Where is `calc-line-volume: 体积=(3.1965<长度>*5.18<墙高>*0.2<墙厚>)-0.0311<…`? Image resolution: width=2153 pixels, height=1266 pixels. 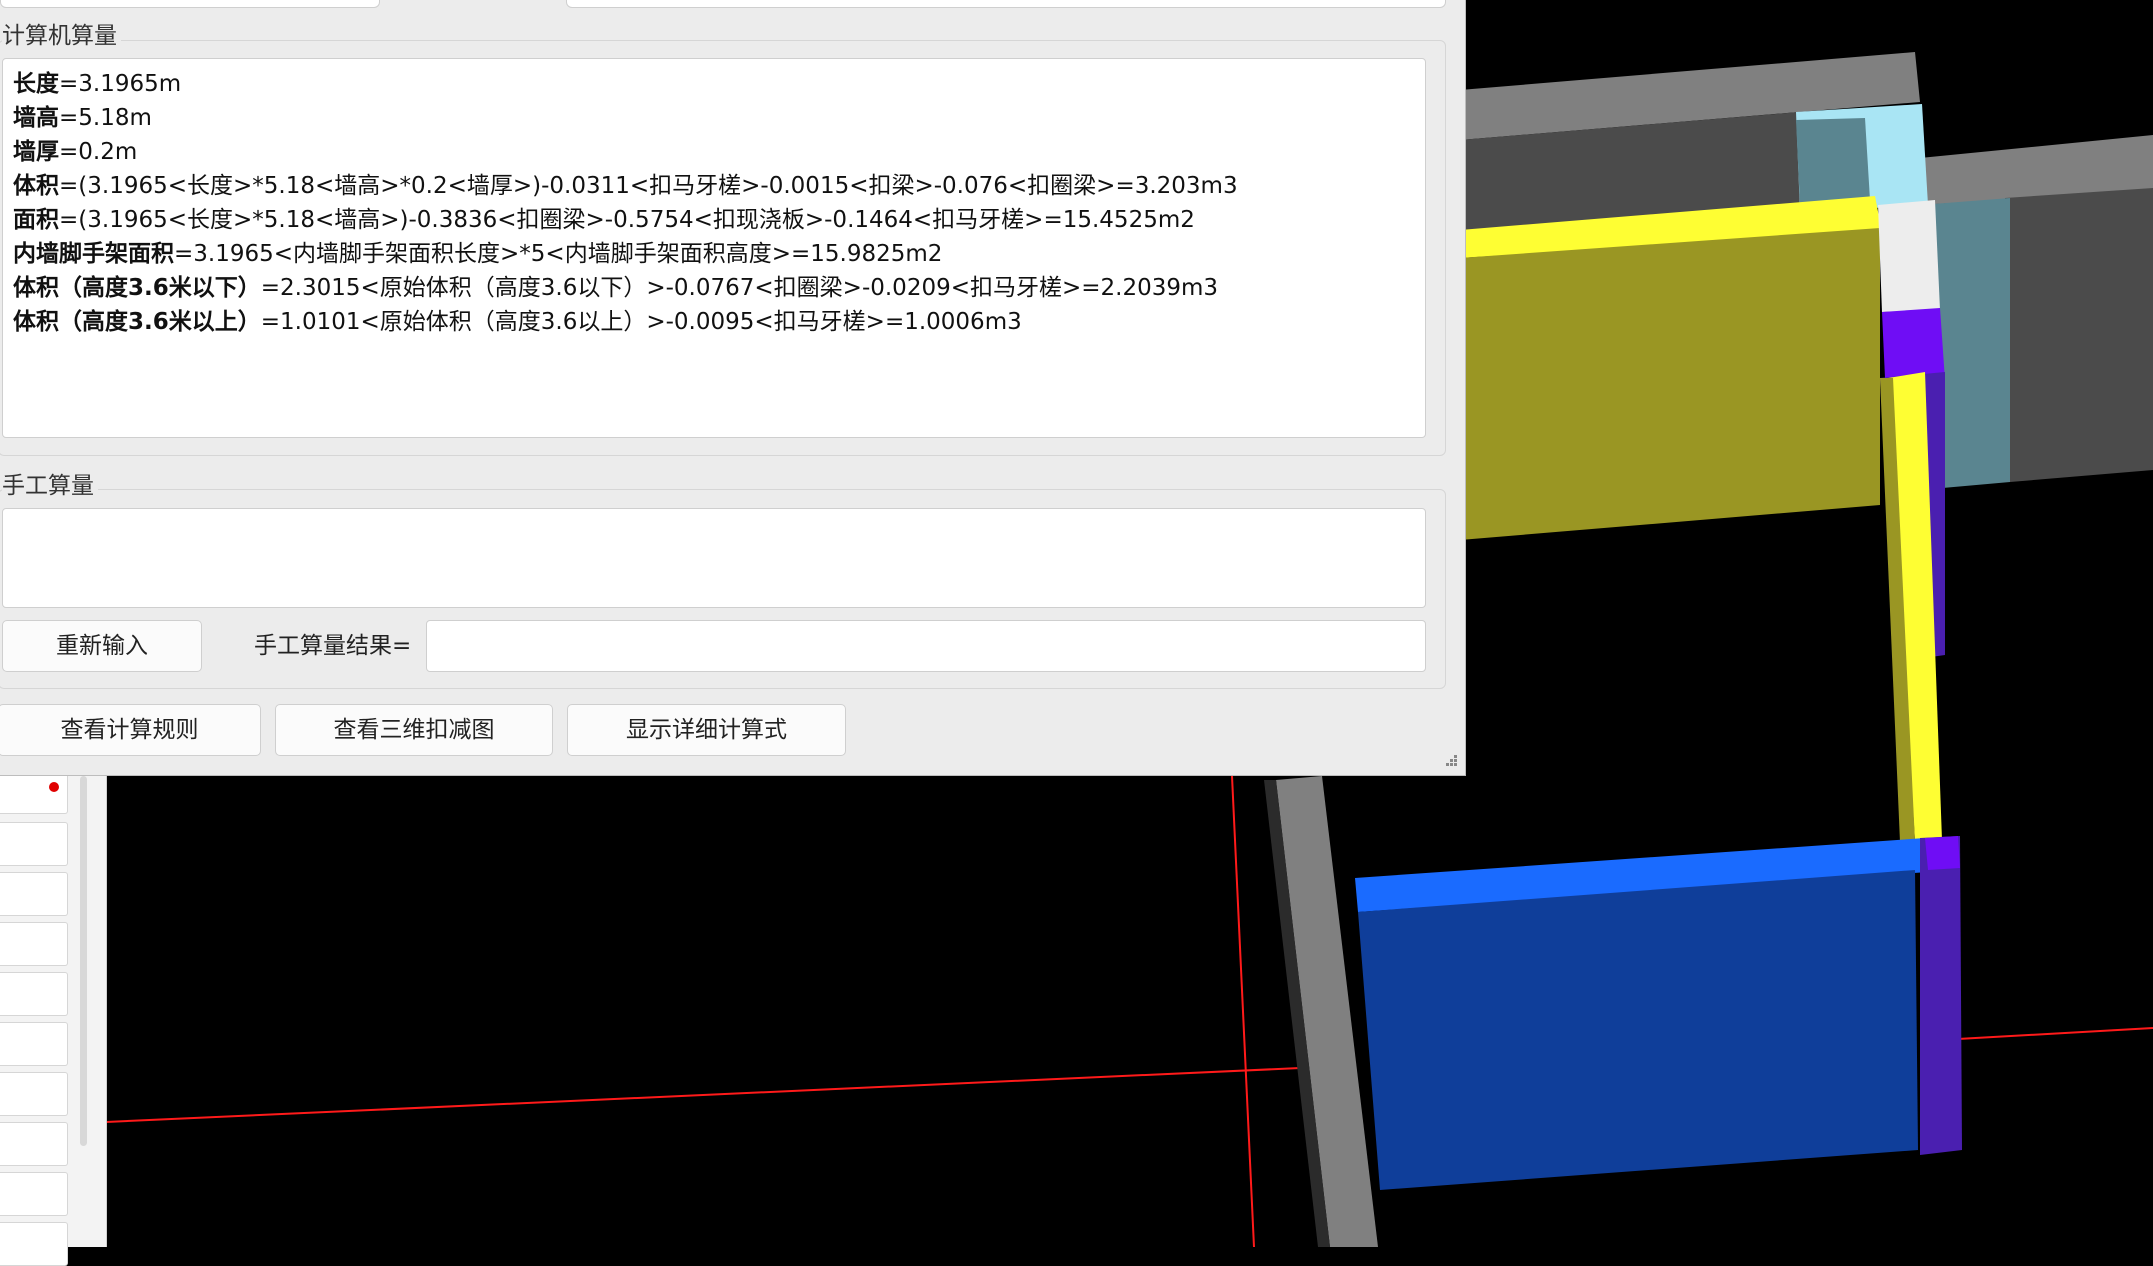
calc-line-volume: 体积=(3.1965<长度>*5.18<墙高>*0.2<墙厚>)-0.0311<… is located at coordinates (625, 186).